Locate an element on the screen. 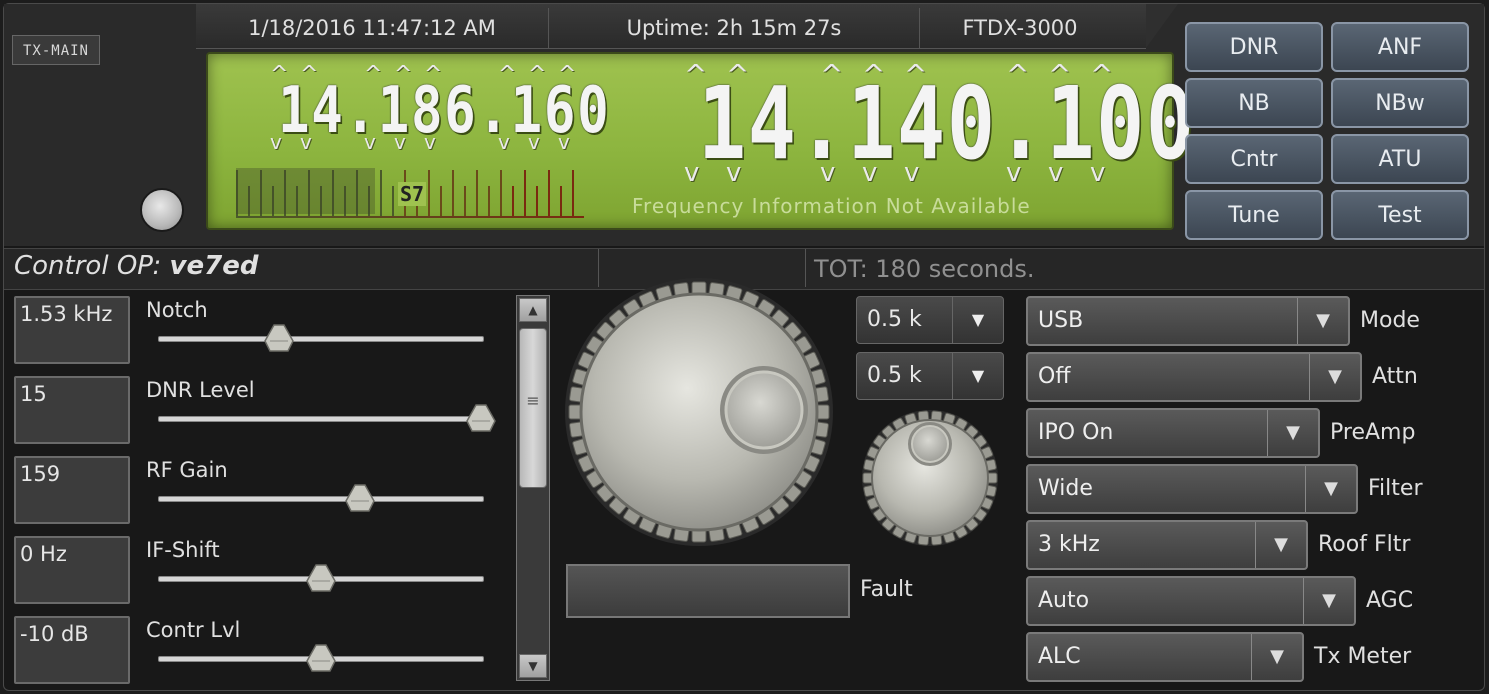 The height and width of the screenshot is (694, 1489). control-select-value: Wide is located at coordinates (1065, 488).